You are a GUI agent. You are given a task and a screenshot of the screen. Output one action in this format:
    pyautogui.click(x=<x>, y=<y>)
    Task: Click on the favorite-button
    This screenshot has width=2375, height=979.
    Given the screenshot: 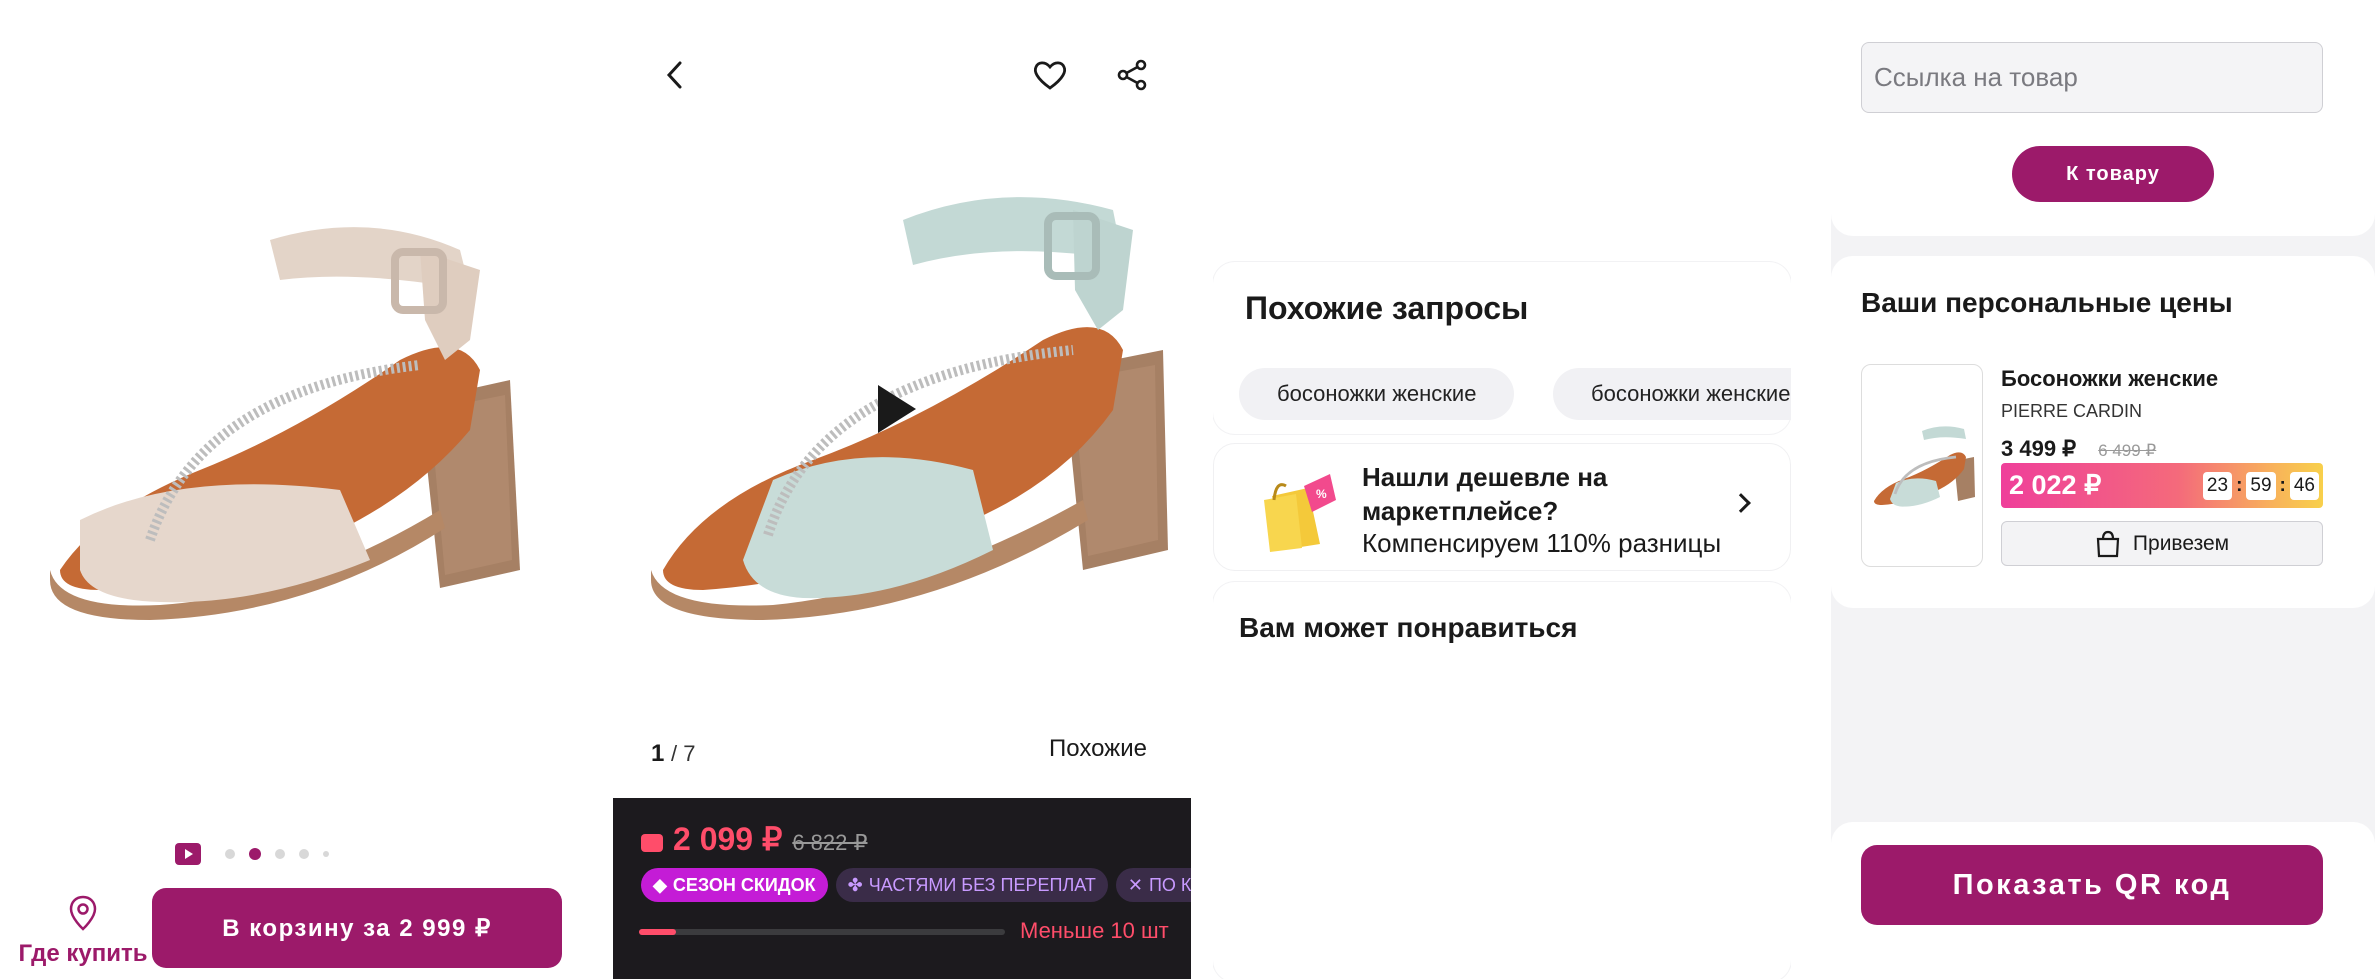 What is the action you would take?
    pyautogui.click(x=1050, y=75)
    